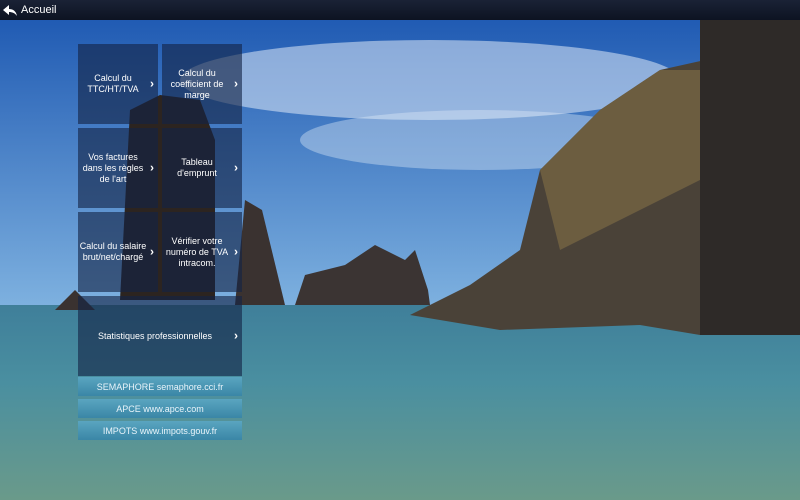 This screenshot has height=500, width=800. What do you see at coordinates (197, 83) in the screenshot?
I see `tile-label: Calcul du coefficient de marge` at bounding box center [197, 83].